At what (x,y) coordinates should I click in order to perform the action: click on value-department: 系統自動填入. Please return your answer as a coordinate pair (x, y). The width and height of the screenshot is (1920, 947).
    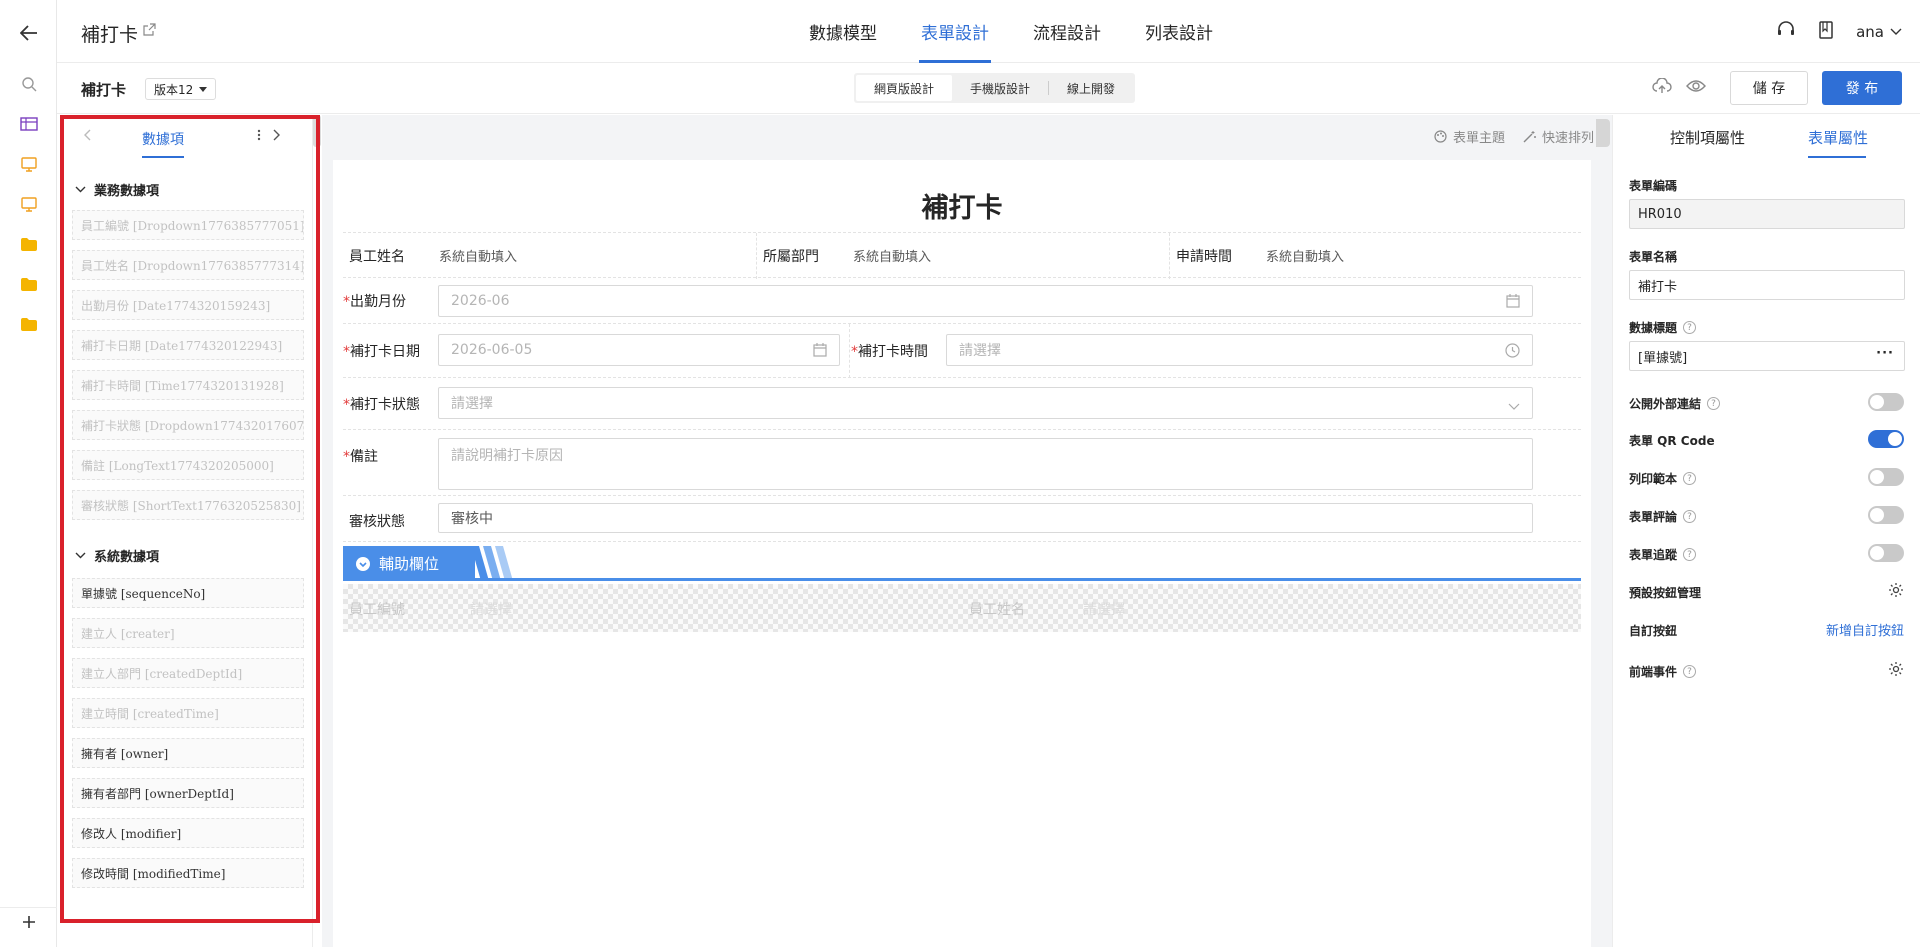
    Looking at the image, I should click on (892, 257).